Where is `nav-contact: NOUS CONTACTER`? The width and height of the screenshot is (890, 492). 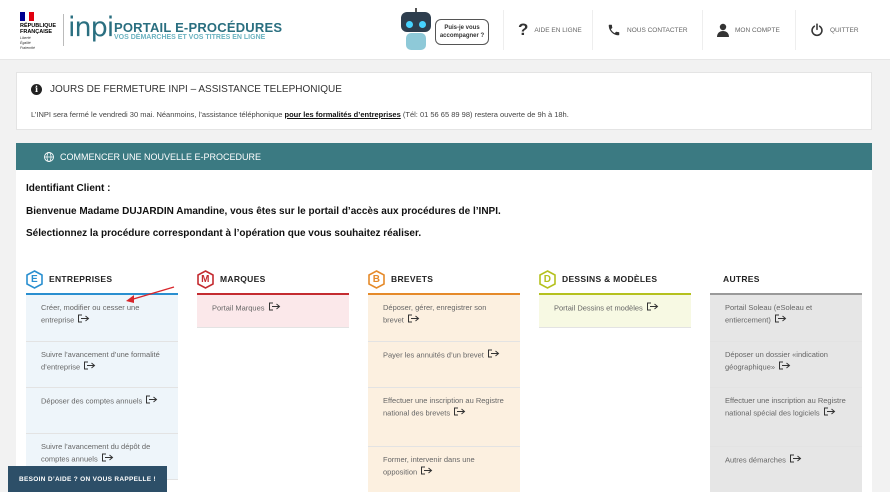
nav-contact: NOUS CONTACTER is located at coordinates (642, 30).